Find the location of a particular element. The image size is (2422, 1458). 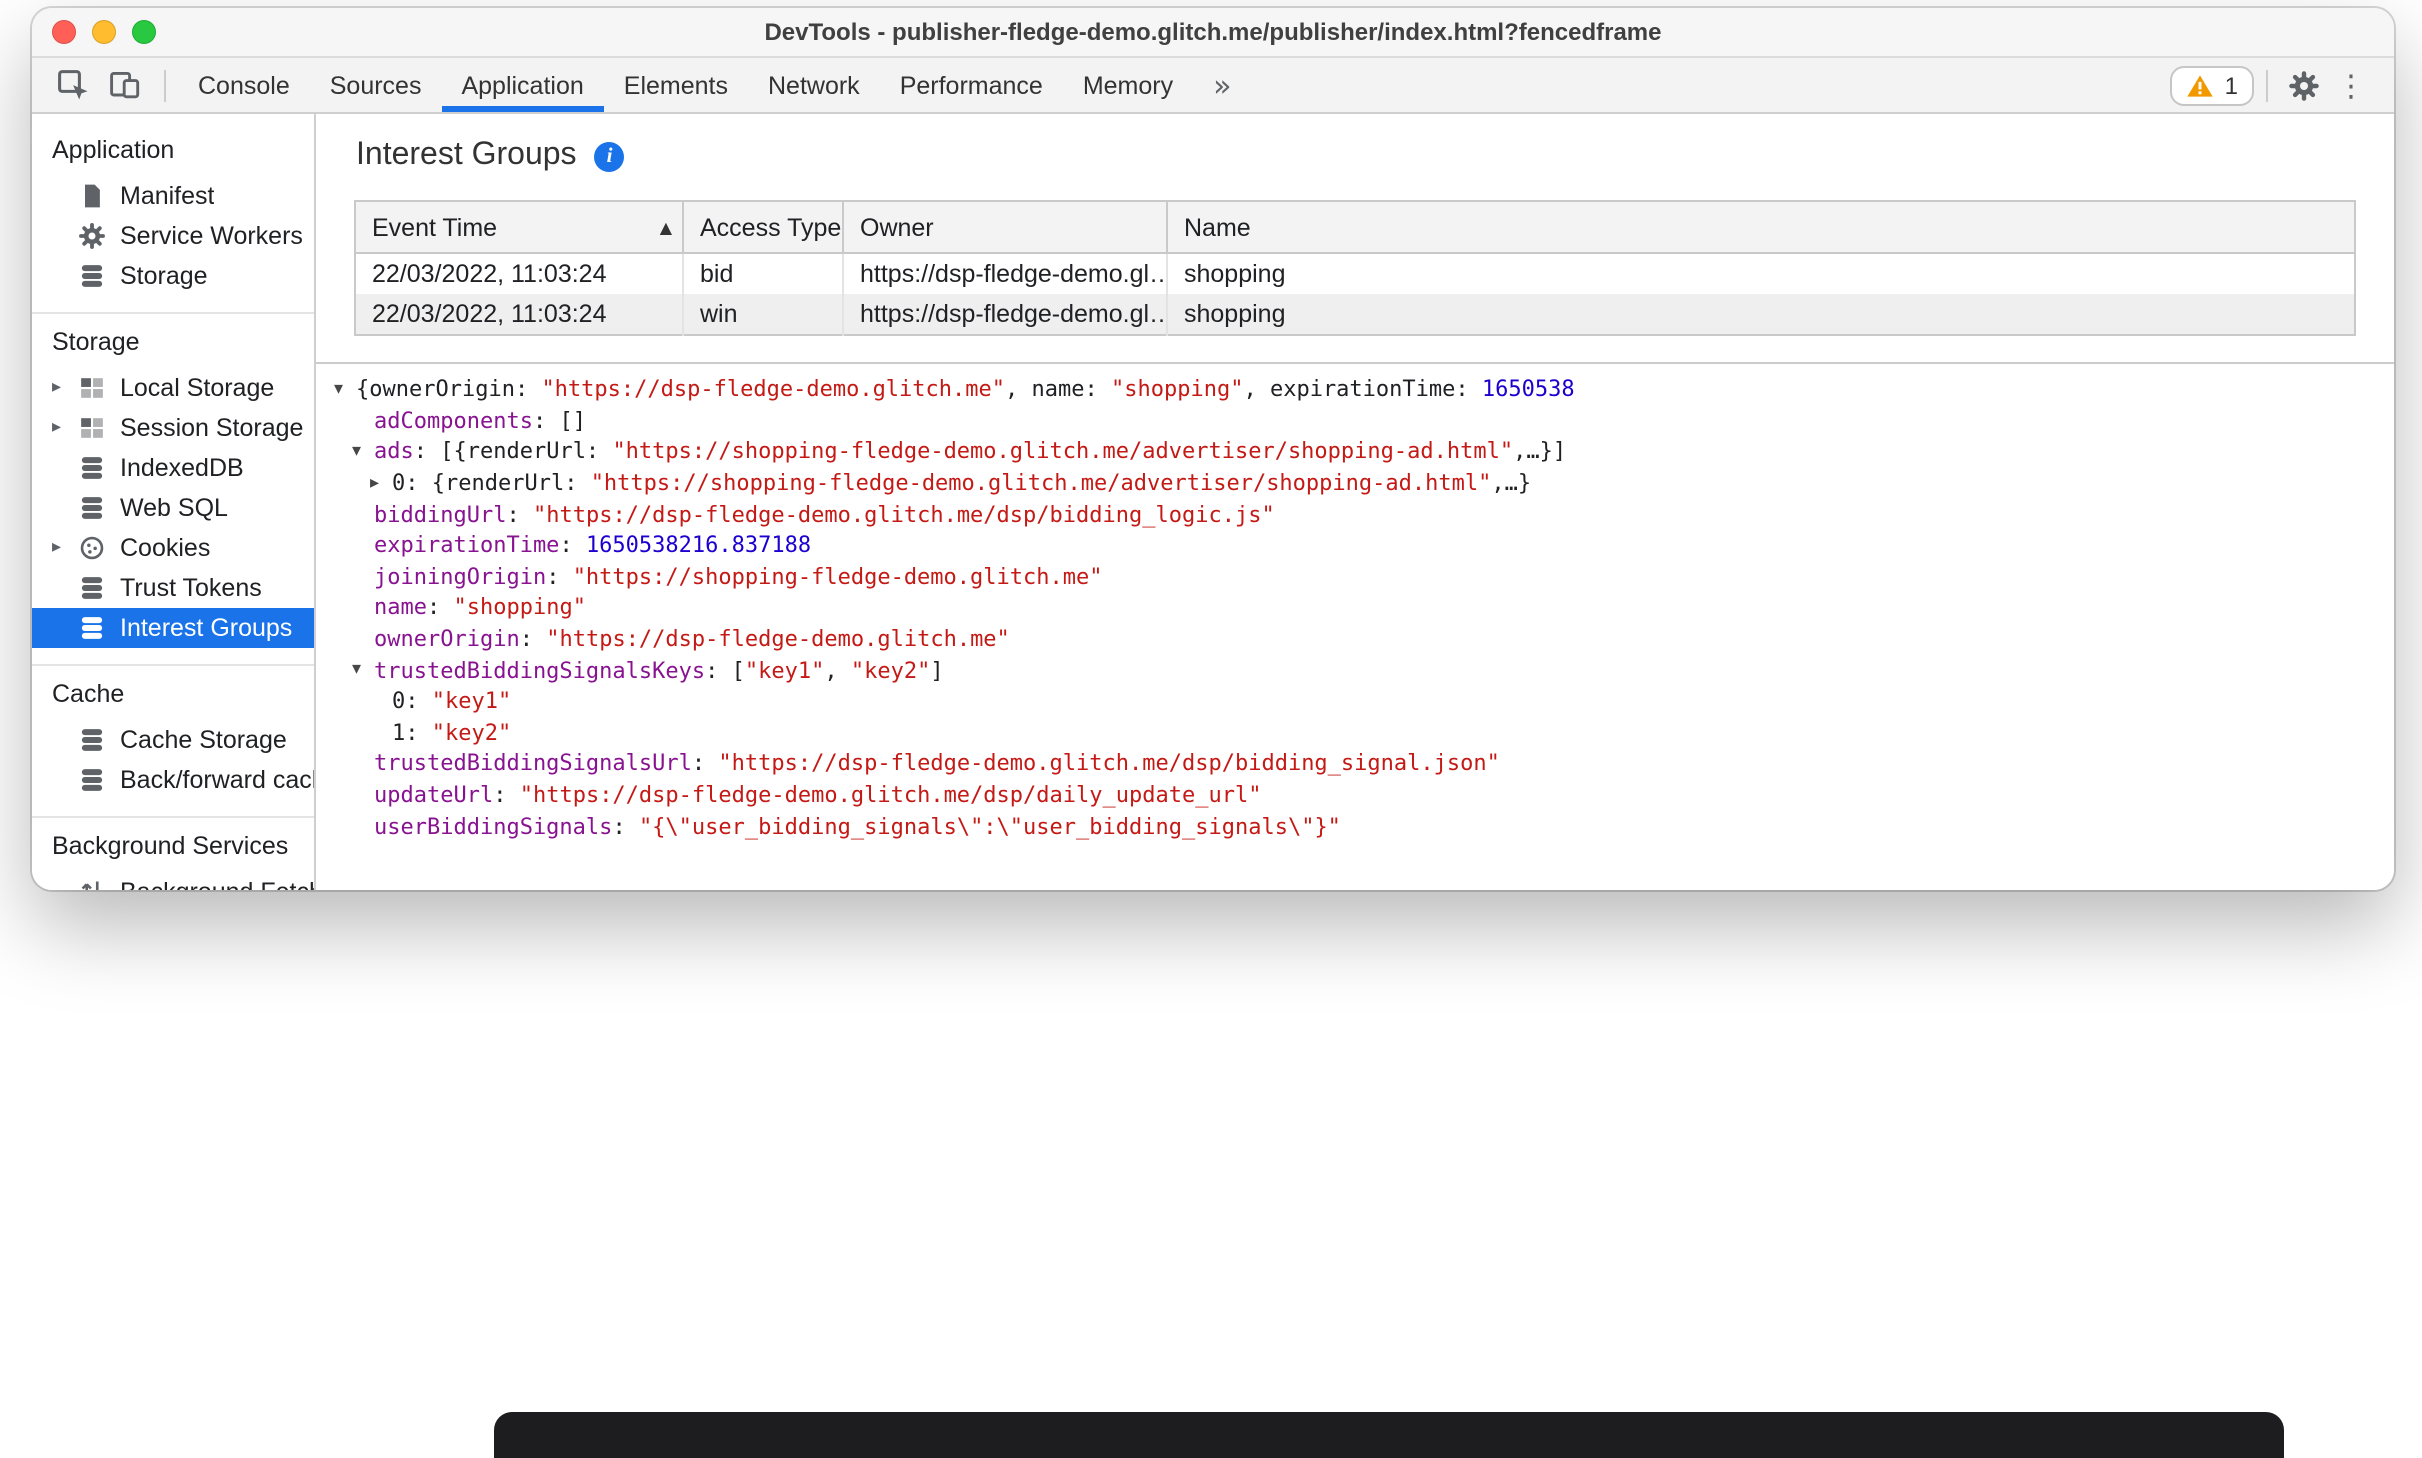

token-key: userBiddingSignals is located at coordinates (493, 826).